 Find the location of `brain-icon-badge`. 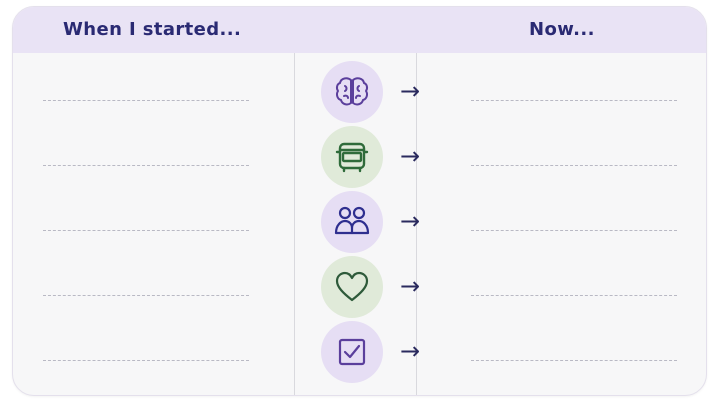

brain-icon-badge is located at coordinates (352, 92).